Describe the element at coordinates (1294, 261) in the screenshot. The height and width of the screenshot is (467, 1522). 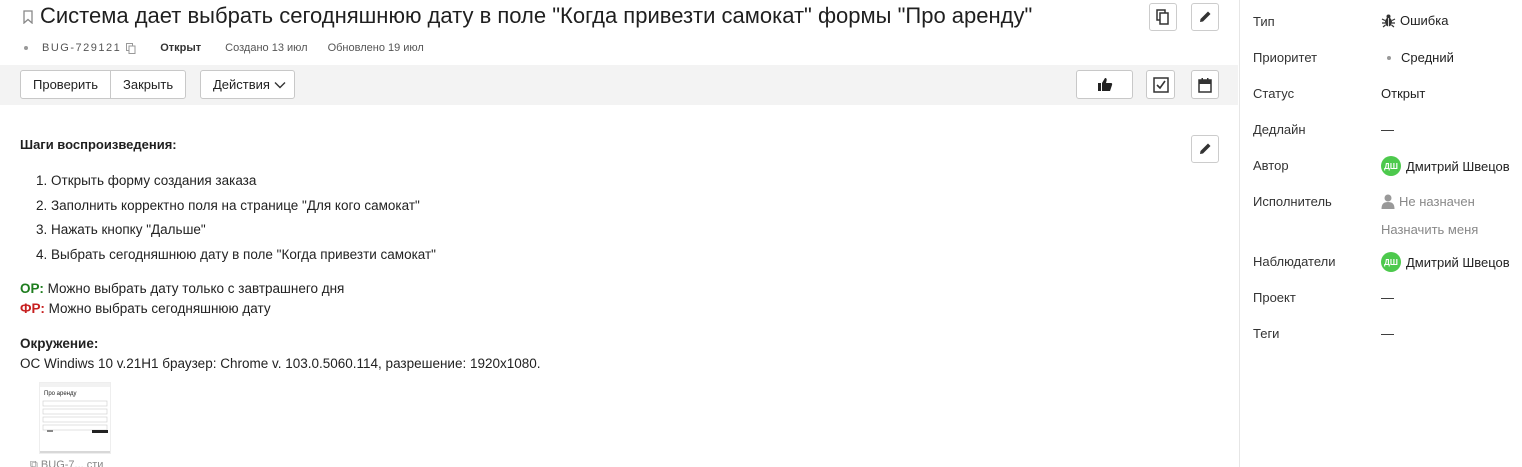
I see `watchers-label: Наблюдатели` at that location.